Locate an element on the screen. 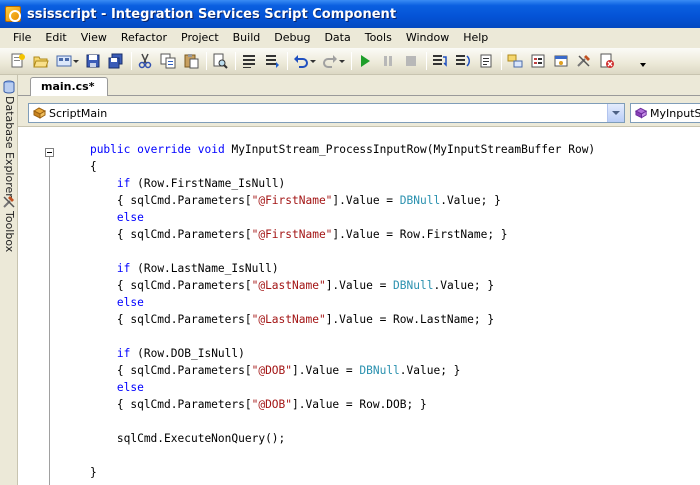 Image resolution: width=700 pixels, height=485 pixels. menu-file: File is located at coordinates (22, 38).